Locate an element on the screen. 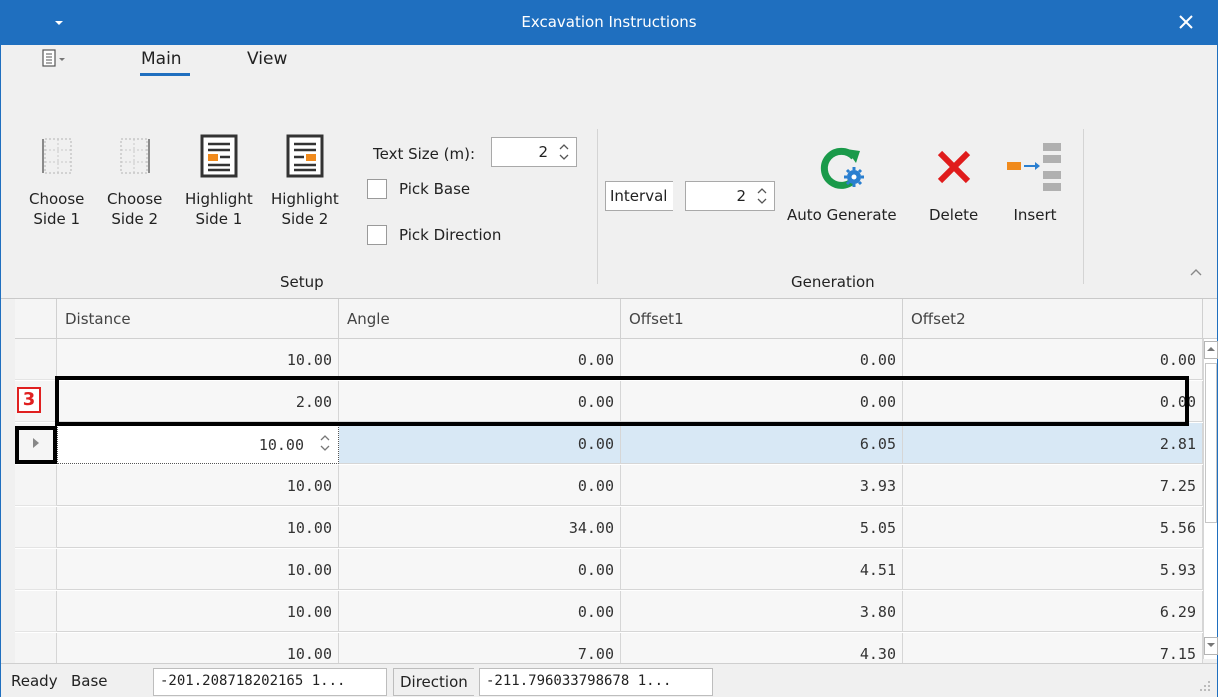 The width and height of the screenshot is (1218, 697). choose-side-1-label-line2: Side 1 is located at coordinates (57, 219).